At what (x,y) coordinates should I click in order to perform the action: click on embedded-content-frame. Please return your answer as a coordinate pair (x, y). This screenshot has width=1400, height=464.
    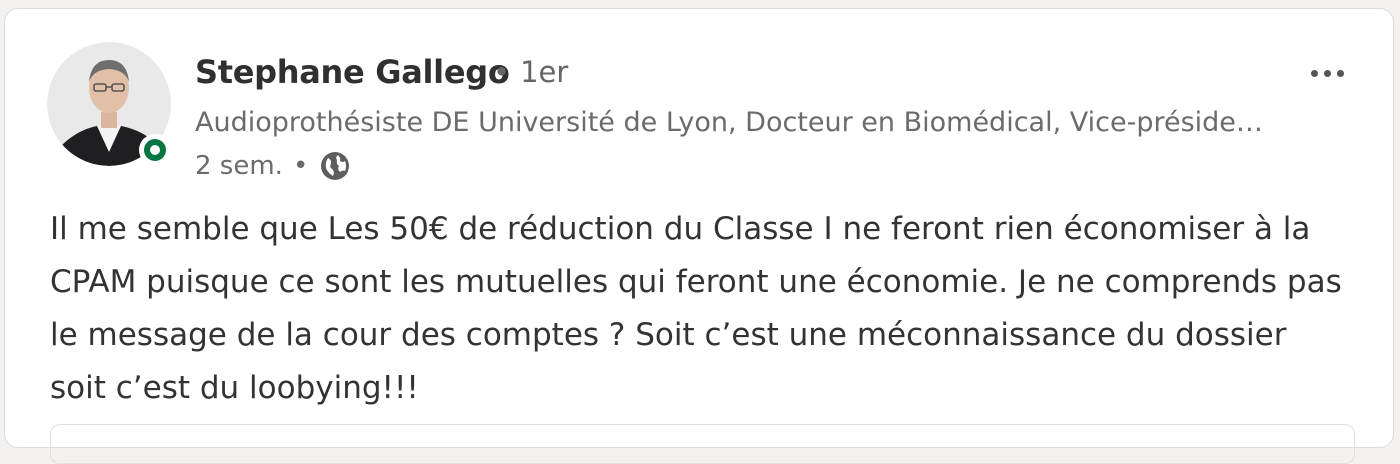
    Looking at the image, I should click on (702, 444).